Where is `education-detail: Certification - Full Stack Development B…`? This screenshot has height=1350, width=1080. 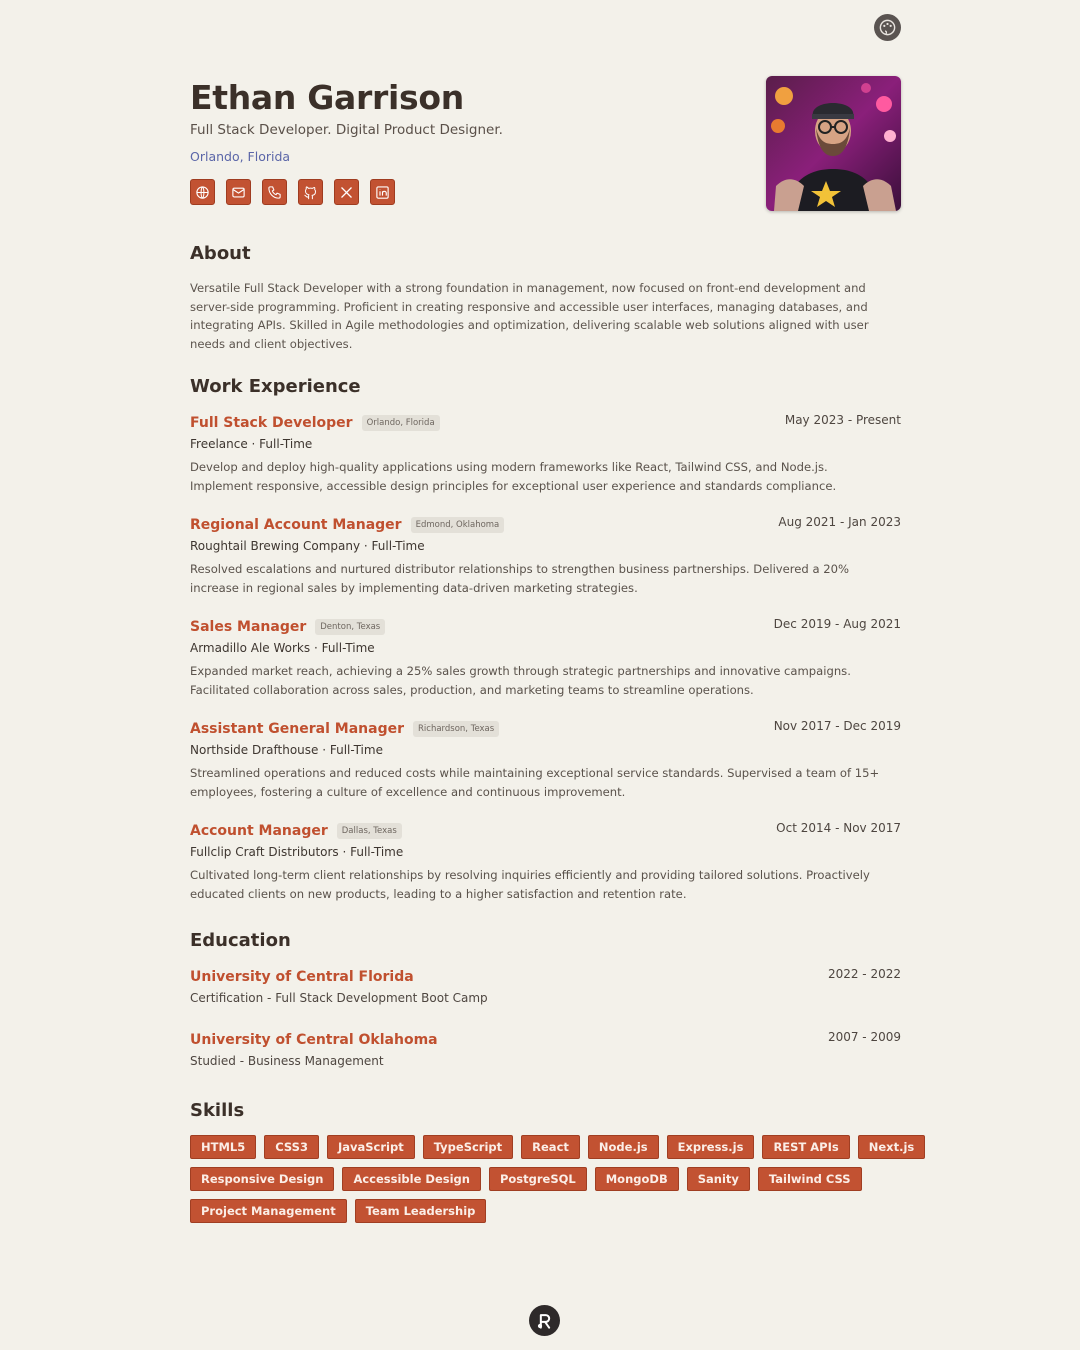 education-detail: Certification - Full Stack Development B… is located at coordinates (339, 998).